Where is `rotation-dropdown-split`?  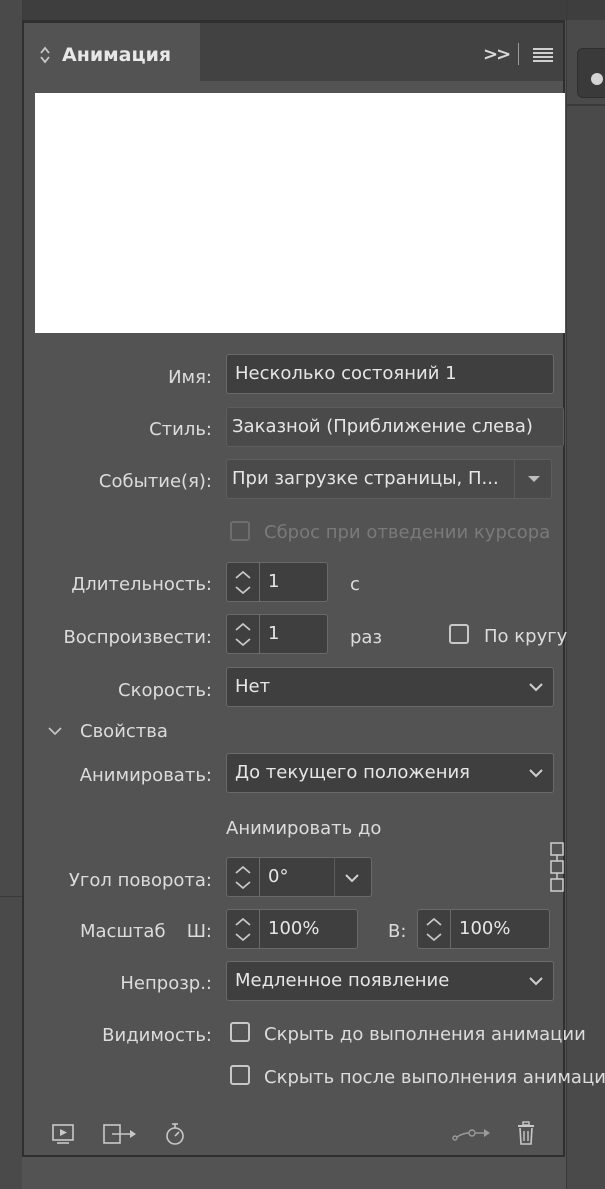 rotation-dropdown-split is located at coordinates (334, 877).